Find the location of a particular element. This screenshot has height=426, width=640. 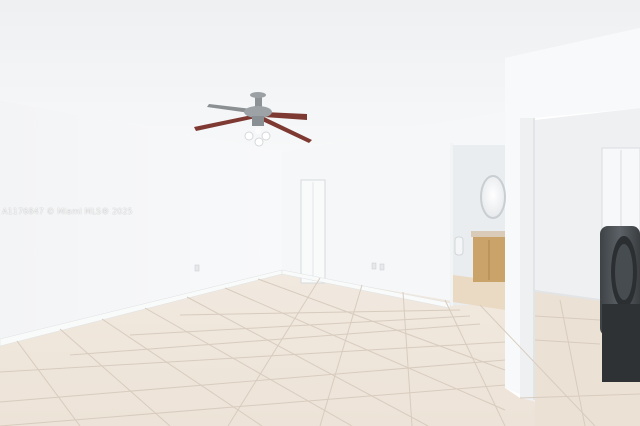

washer-dryer is located at coordinates (620, 304).